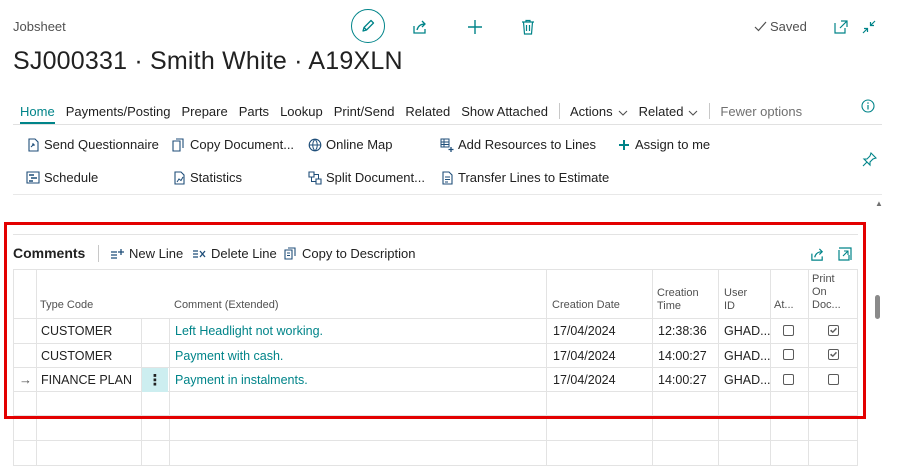  I want to click on saved-status: Saved, so click(780, 26).